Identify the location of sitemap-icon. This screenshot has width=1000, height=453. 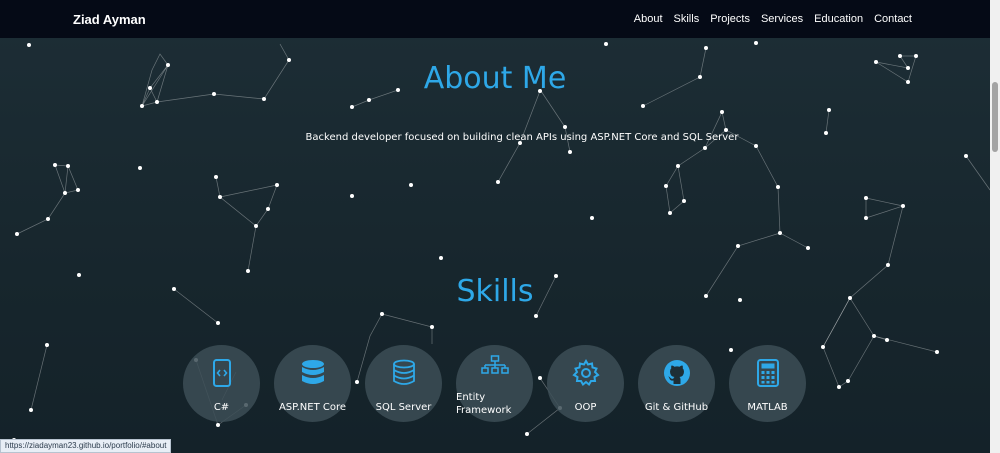
(494, 367).